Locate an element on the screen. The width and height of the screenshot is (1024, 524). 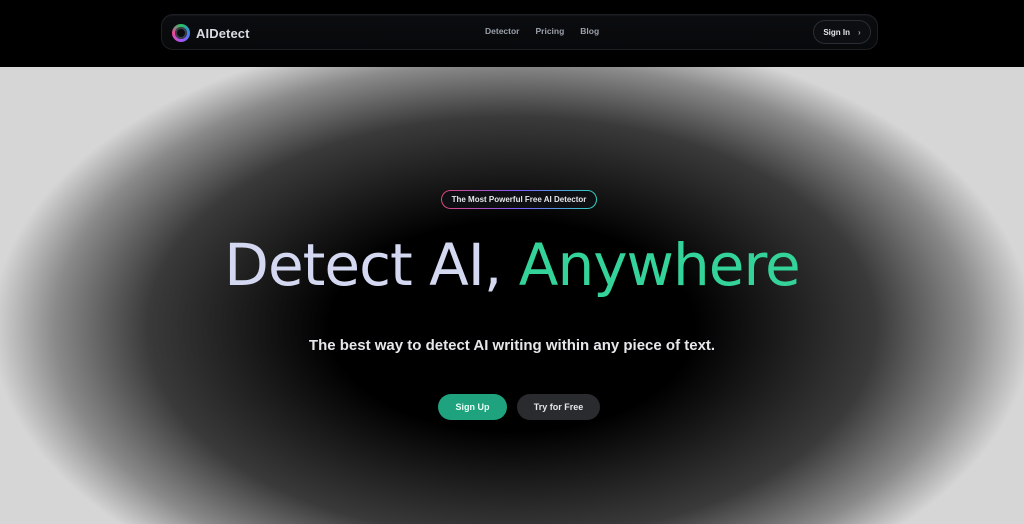
chevron-right-icon: › is located at coordinates (859, 32).